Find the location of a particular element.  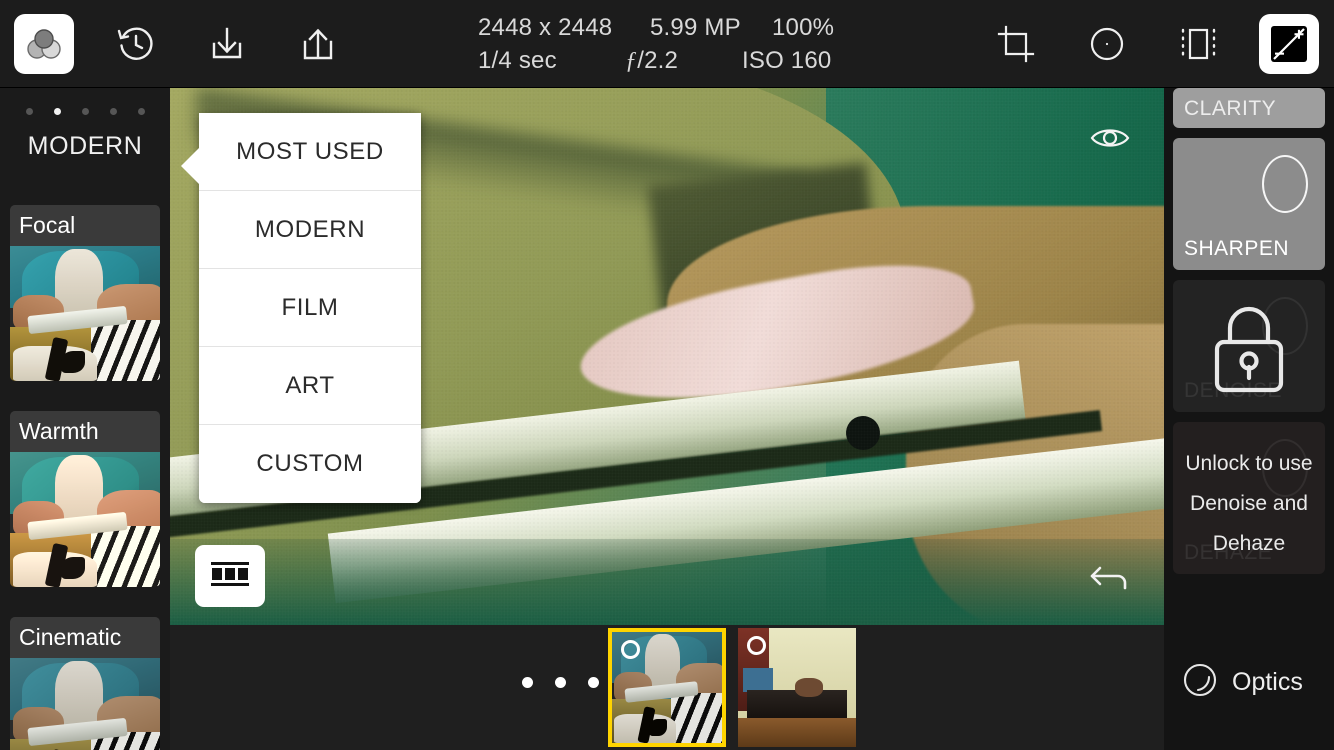

download-arrow-icon is located at coordinates (227, 44).